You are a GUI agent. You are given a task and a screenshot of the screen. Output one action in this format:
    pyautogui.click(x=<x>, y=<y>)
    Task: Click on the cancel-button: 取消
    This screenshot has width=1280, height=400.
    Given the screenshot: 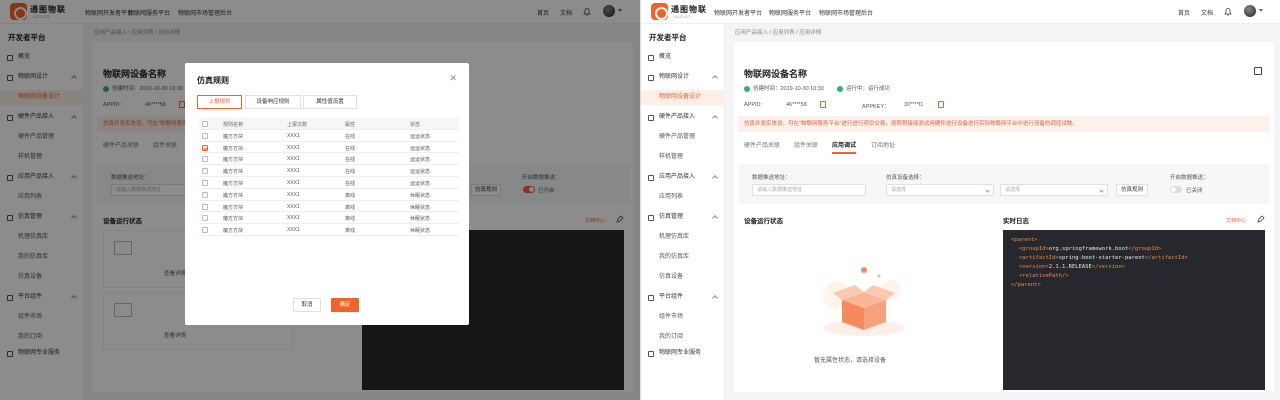 What is the action you would take?
    pyautogui.click(x=307, y=305)
    